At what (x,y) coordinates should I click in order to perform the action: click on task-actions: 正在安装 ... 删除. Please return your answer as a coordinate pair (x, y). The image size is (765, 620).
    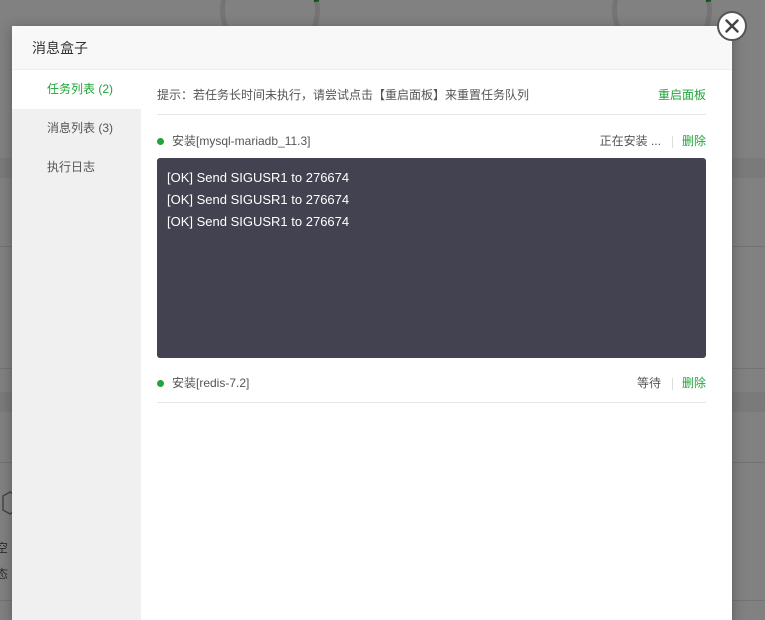
    Looking at the image, I should click on (653, 141).